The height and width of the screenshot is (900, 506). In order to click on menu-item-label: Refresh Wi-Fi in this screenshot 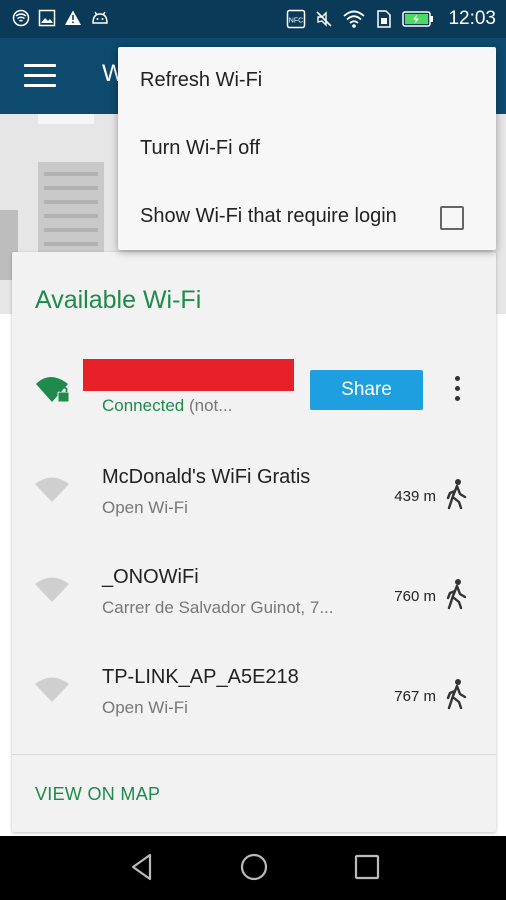, I will do `click(201, 80)`.